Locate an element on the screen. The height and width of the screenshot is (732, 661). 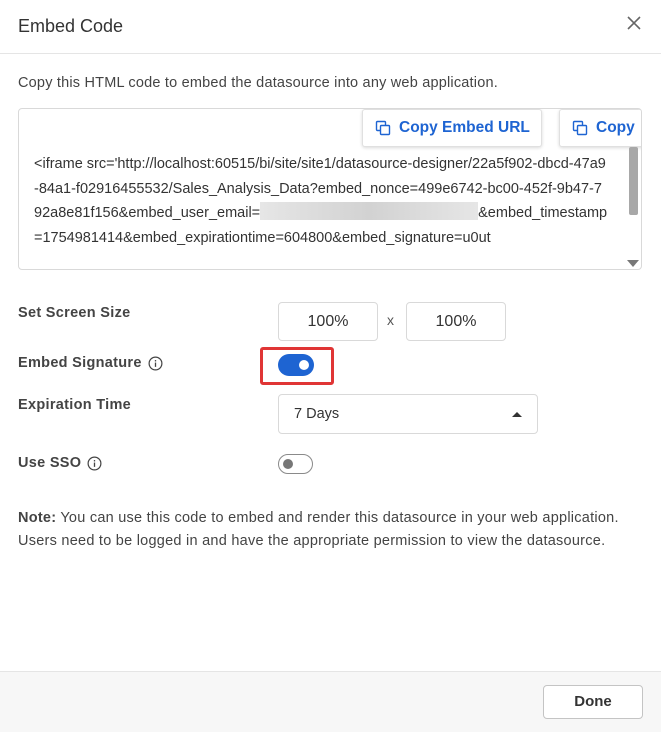
embed-signature-toggle is located at coordinates (296, 365).